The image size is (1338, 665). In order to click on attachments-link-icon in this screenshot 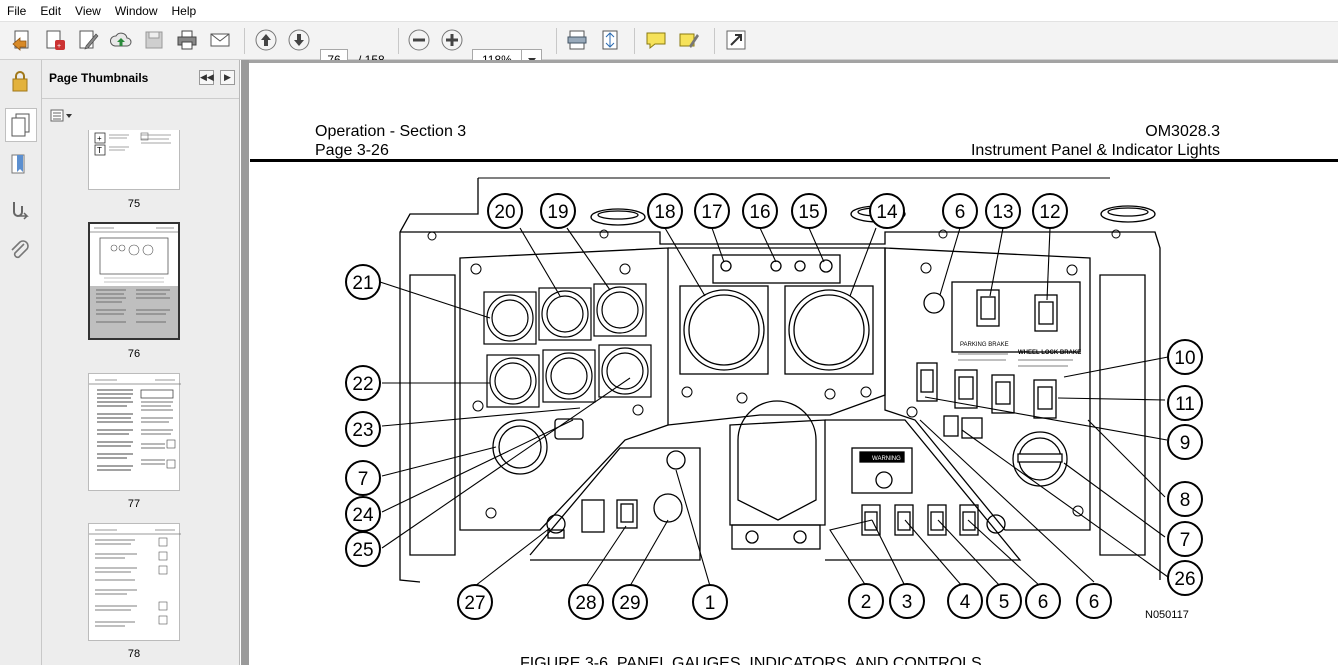, I will do `click(20, 209)`.